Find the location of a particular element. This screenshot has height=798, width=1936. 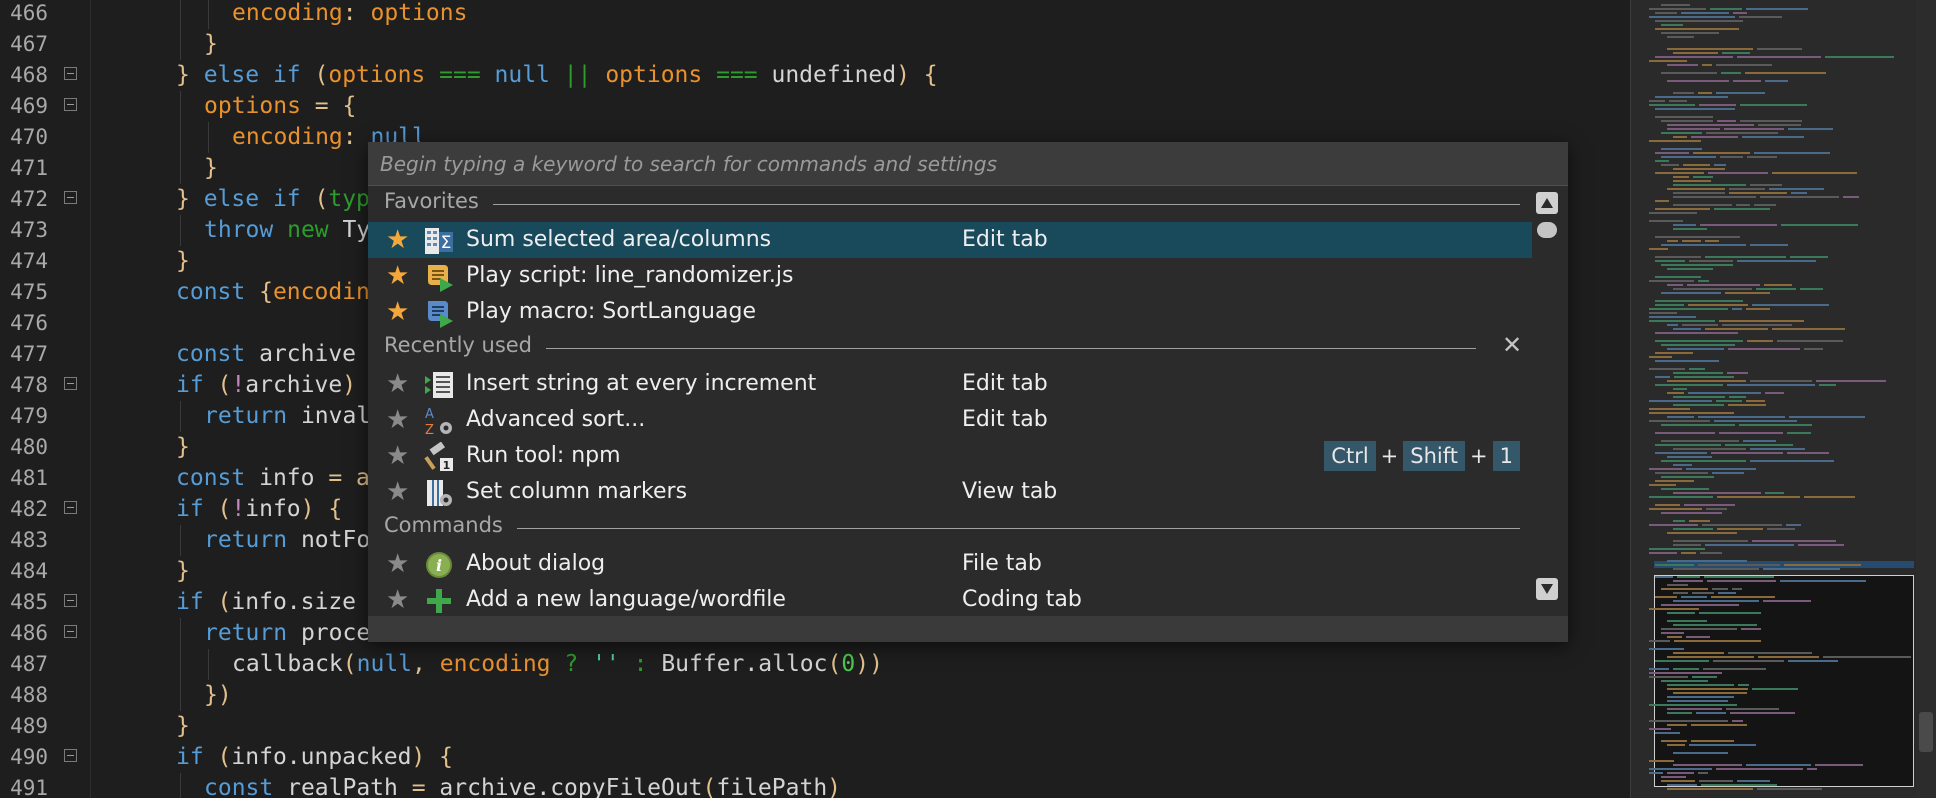

command-item: ★ Σ Sum selected area/columns Edit tab is located at coordinates (950, 240).